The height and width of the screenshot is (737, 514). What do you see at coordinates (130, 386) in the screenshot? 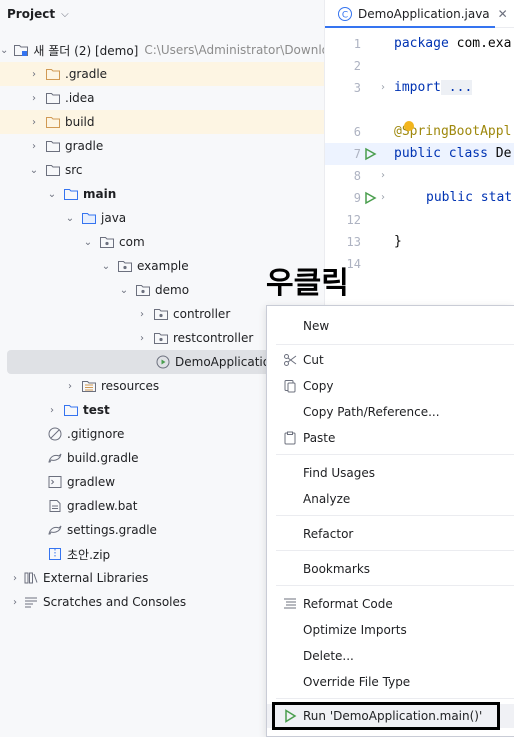
I see `tree-item-label: resources` at bounding box center [130, 386].